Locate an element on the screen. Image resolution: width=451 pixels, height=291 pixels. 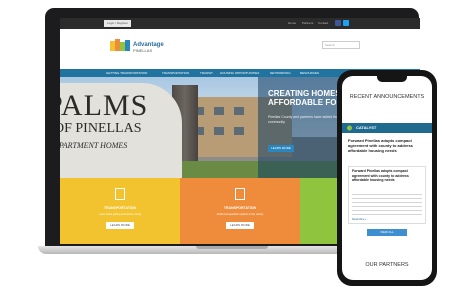
our-partners-title: OUR PARTNERS is located at coordinates (387, 265).